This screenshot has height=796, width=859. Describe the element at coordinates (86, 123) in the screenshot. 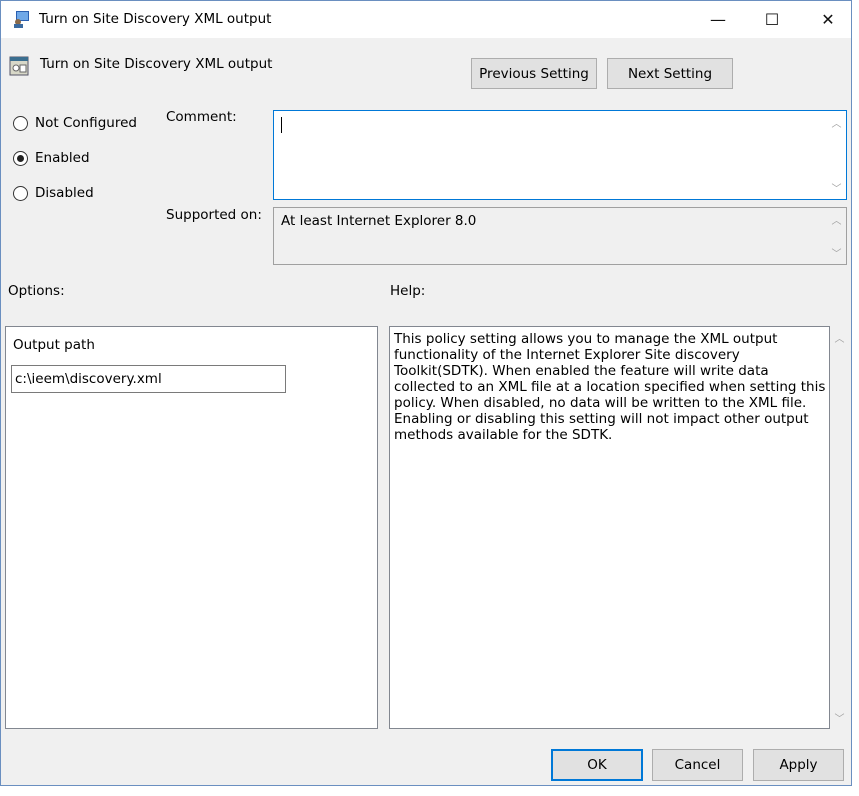

I see `not-configured-label: Not Configured` at that location.